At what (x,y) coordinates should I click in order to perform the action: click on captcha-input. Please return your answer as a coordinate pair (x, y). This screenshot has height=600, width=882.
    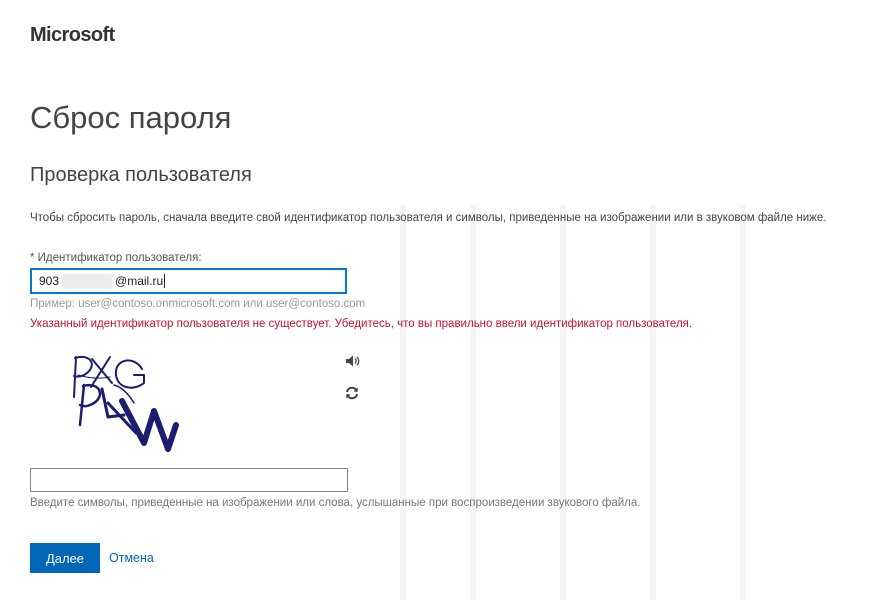
    Looking at the image, I should click on (189, 480).